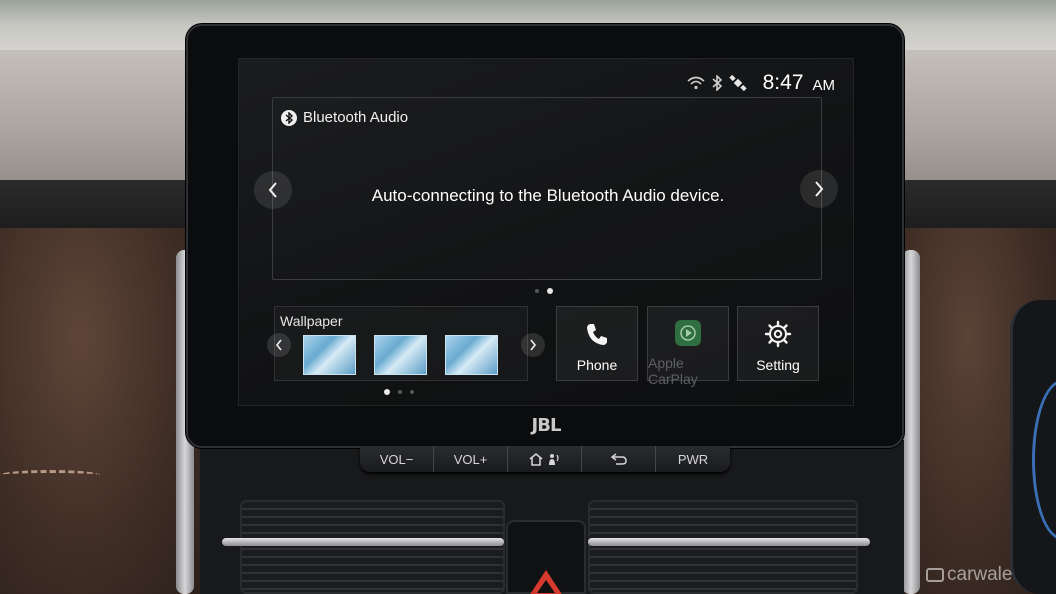  What do you see at coordinates (397, 459) in the screenshot?
I see `volume-down-button: VOL−` at bounding box center [397, 459].